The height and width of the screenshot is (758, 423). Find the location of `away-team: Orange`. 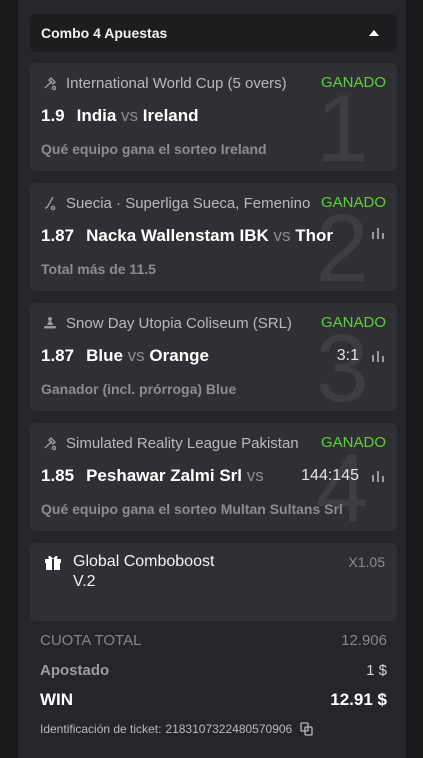

away-team: Orange is located at coordinates (179, 355).